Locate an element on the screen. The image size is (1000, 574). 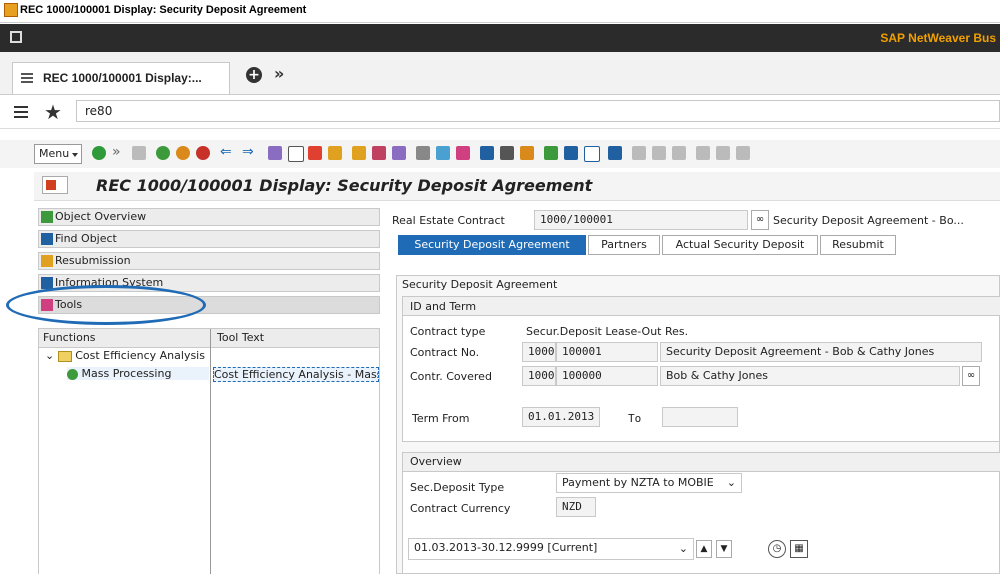
menu-list-icon is located at coordinates (21, 112).